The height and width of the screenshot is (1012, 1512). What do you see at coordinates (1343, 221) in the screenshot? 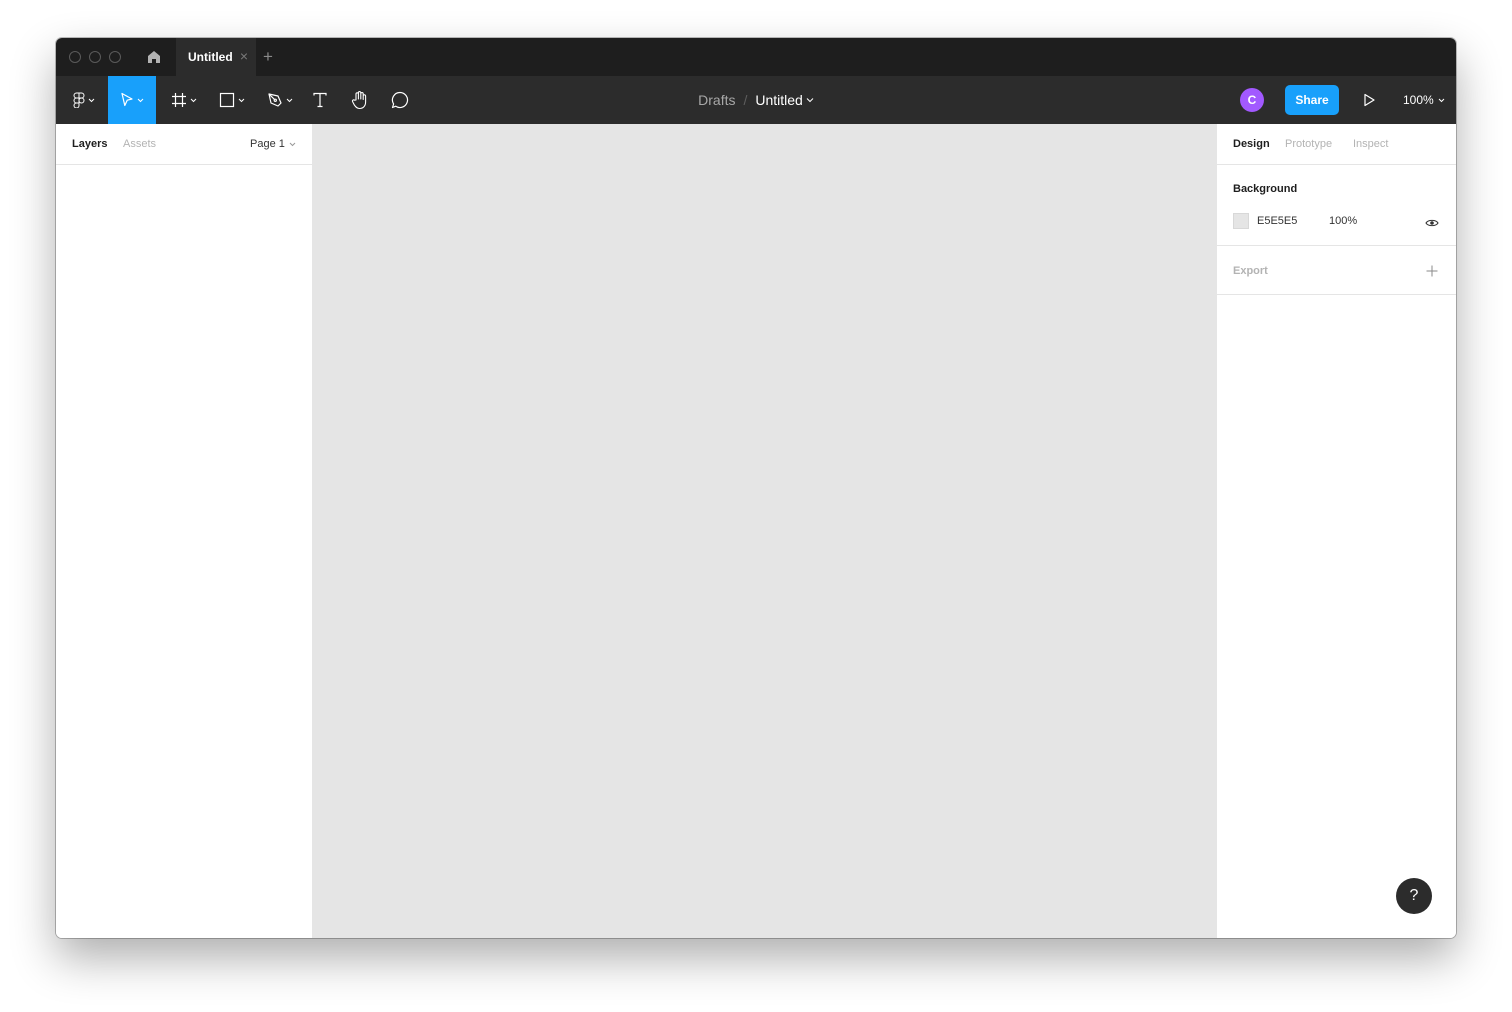
I see `background-opacity-input: 100%` at bounding box center [1343, 221].